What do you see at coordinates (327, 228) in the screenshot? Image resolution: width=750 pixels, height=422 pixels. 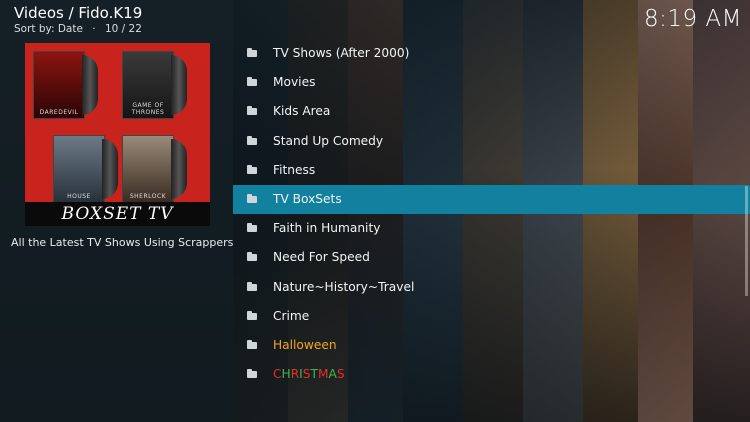 I see `list-item-label: Faith in Humanity` at bounding box center [327, 228].